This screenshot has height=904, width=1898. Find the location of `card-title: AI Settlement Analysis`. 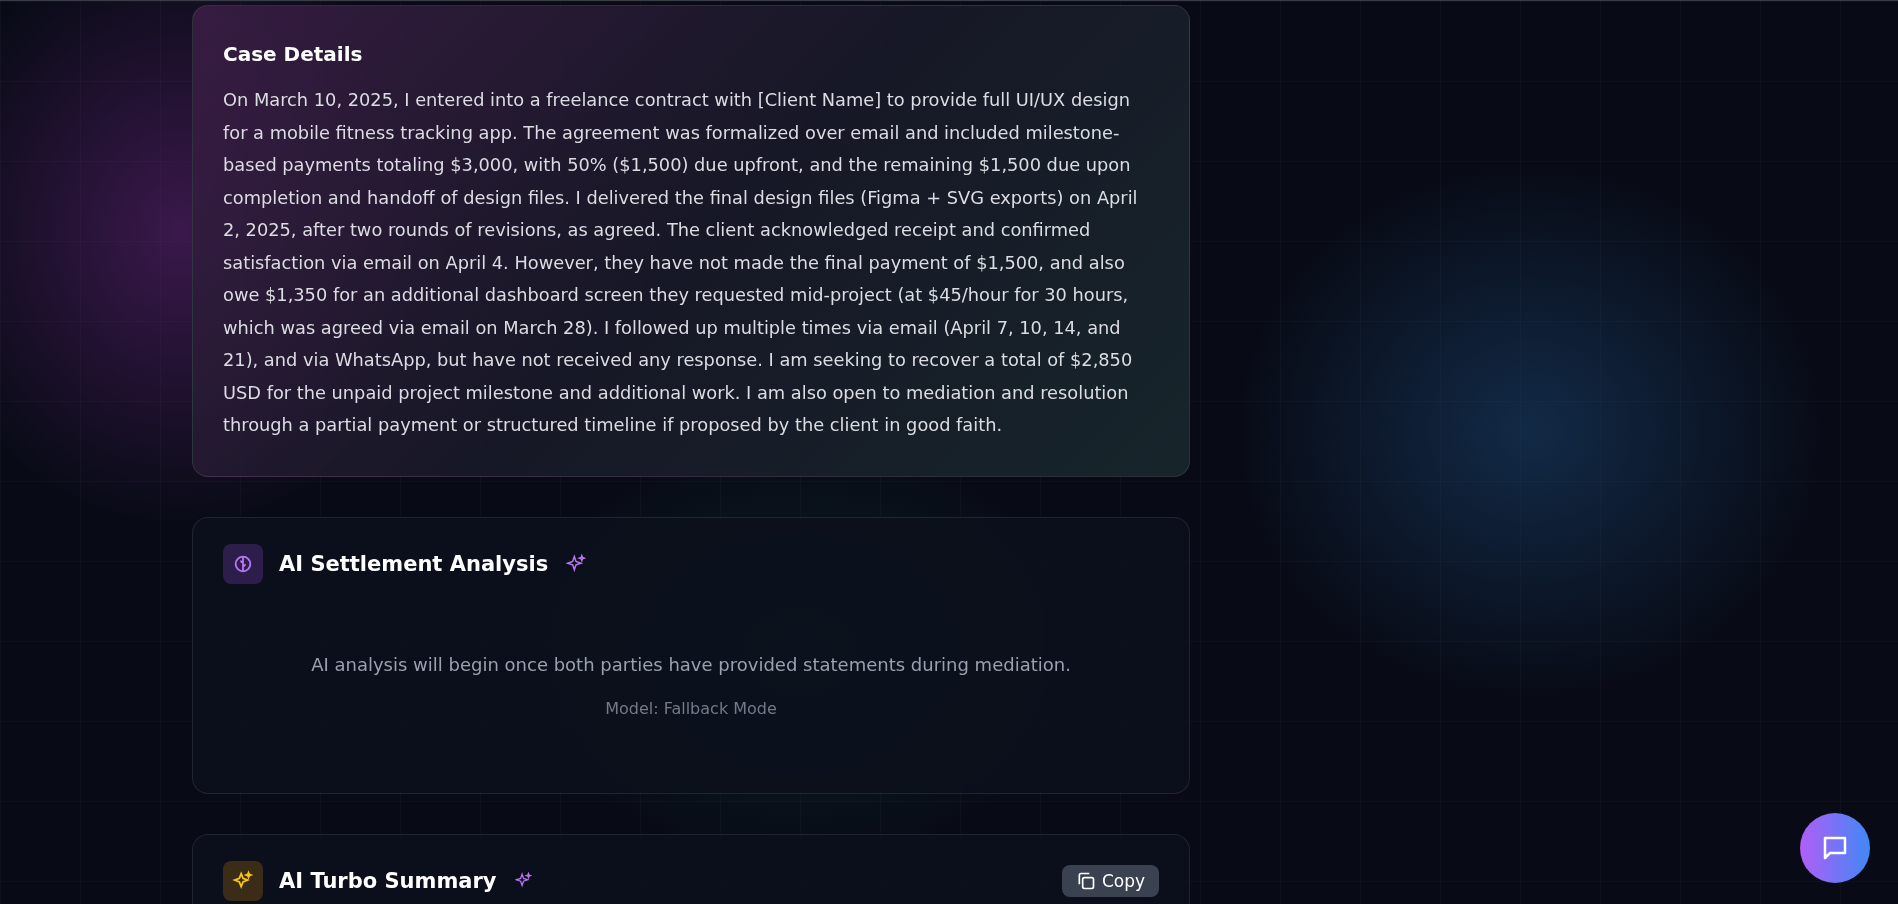

card-title: AI Settlement Analysis is located at coordinates (414, 563).